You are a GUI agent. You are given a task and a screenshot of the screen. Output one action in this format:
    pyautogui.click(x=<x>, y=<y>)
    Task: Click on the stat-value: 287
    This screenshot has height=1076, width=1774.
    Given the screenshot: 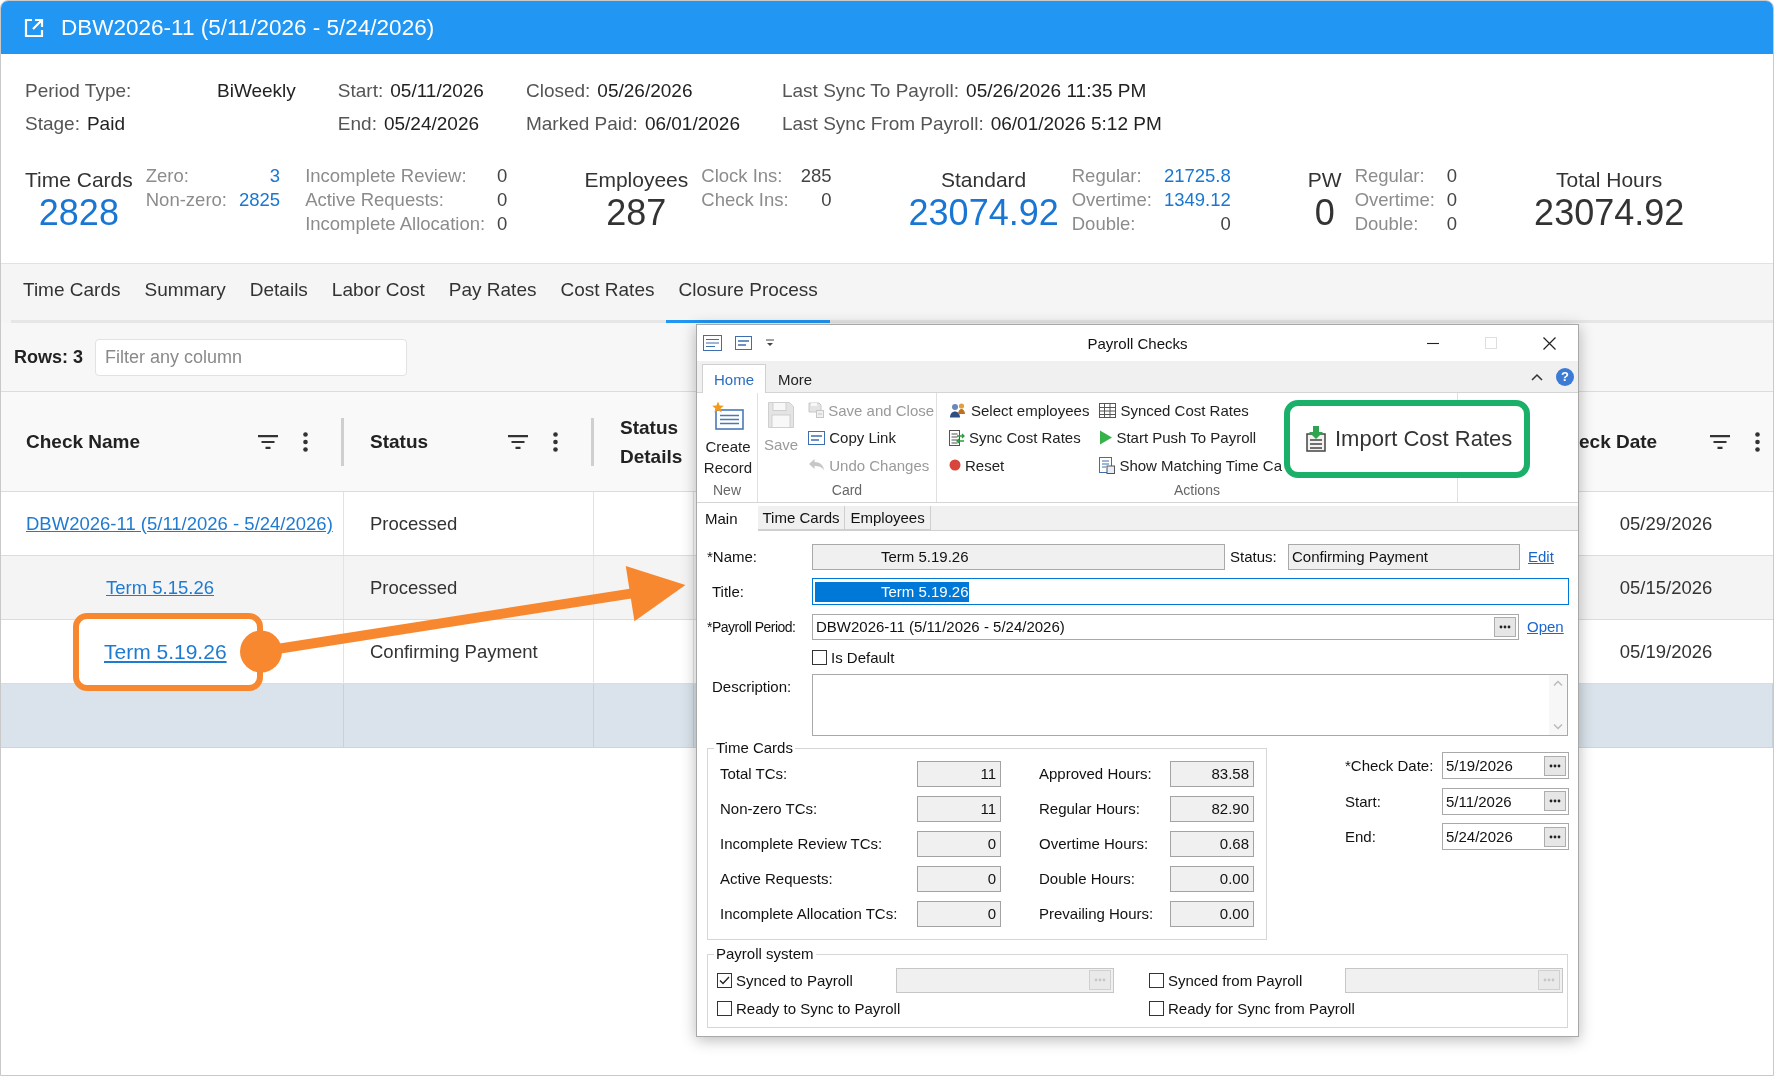 What is the action you would take?
    pyautogui.click(x=636, y=213)
    